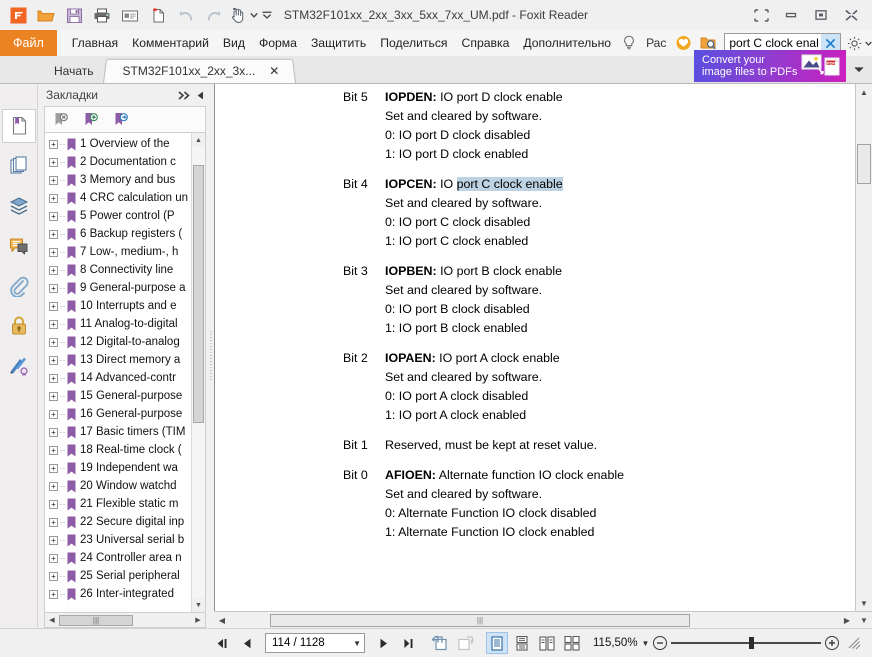 This screenshot has height=657, width=872. Describe the element at coordinates (28, 43) in the screenshot. I see `menu-item-file: Файл` at that location.